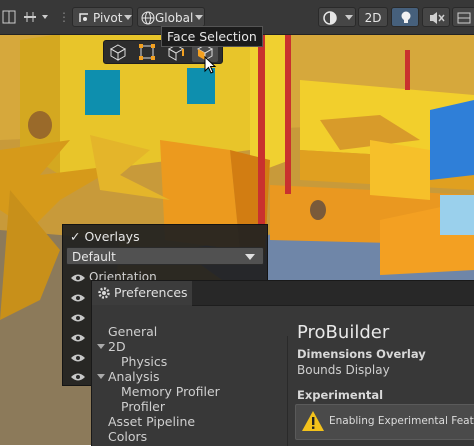 The width and height of the screenshot is (474, 446). I want to click on overlays-title: Overlays, so click(112, 236).